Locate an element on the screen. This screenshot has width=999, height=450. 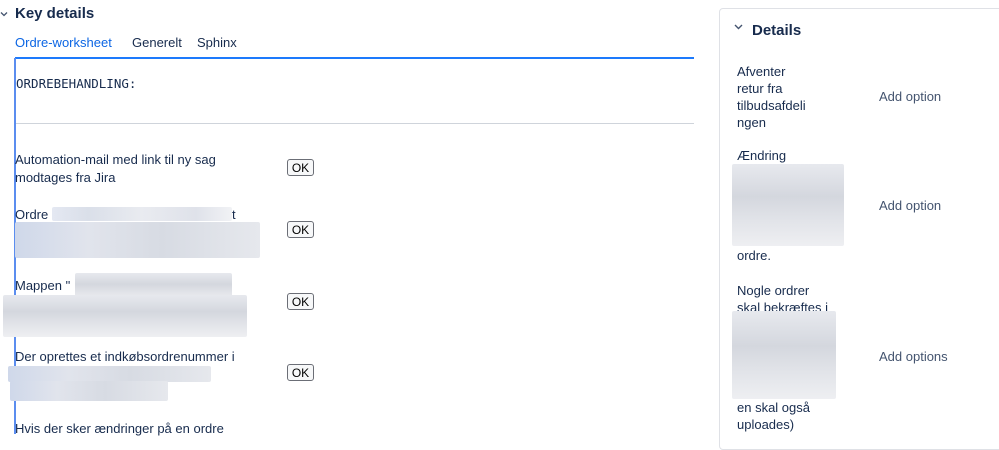
field-3-add-options: Add options is located at coordinates (913, 356).